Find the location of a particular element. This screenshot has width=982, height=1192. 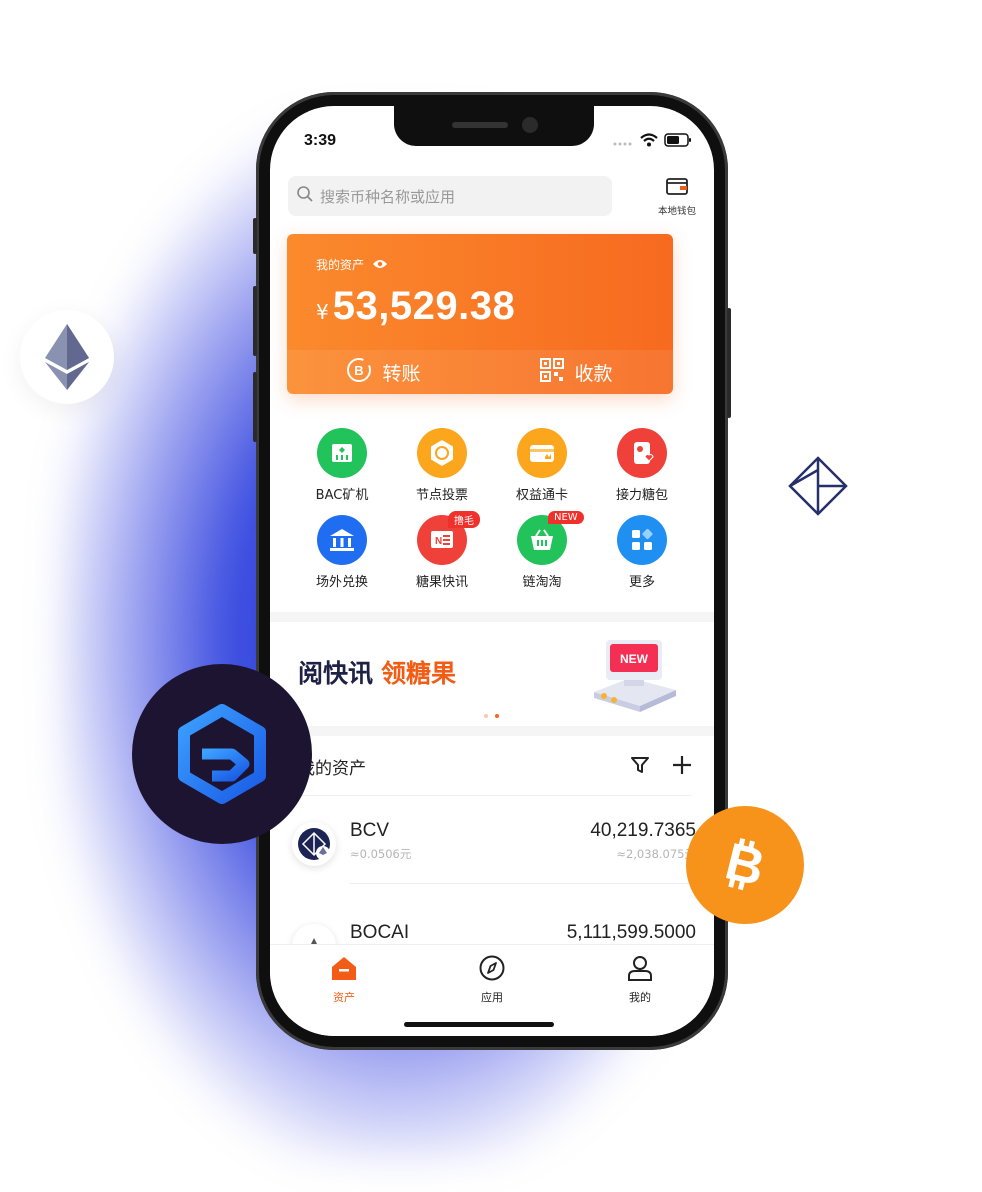

candy-relay-icon is located at coordinates (642, 453).